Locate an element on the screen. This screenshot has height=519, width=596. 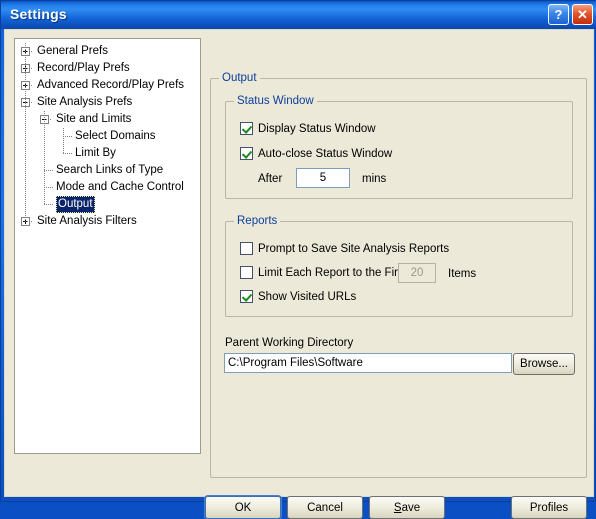
parent-working-directory-label: Parent Working Directory is located at coordinates (289, 343).